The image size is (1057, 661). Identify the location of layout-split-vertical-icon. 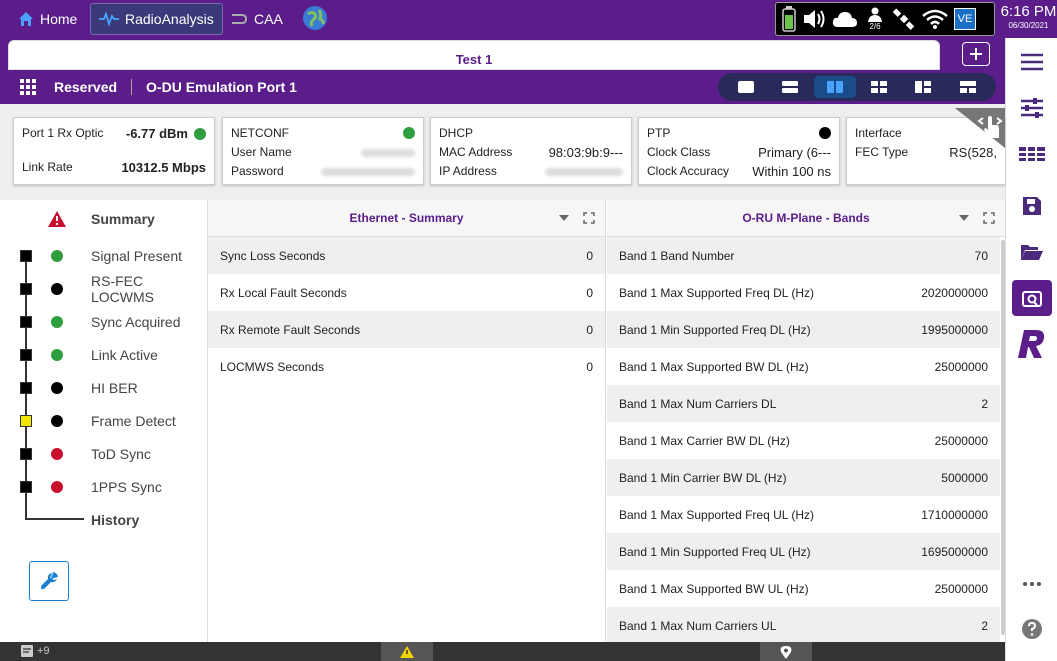
(834, 87).